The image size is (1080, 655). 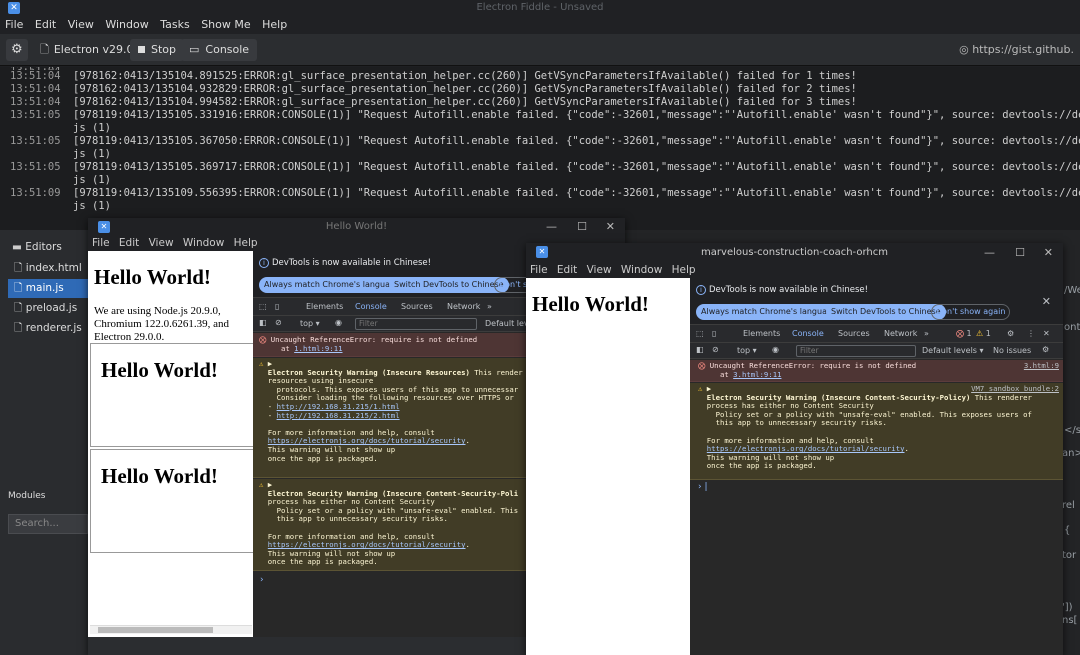 I want to click on file-label: renderer.js, so click(x=53, y=328).